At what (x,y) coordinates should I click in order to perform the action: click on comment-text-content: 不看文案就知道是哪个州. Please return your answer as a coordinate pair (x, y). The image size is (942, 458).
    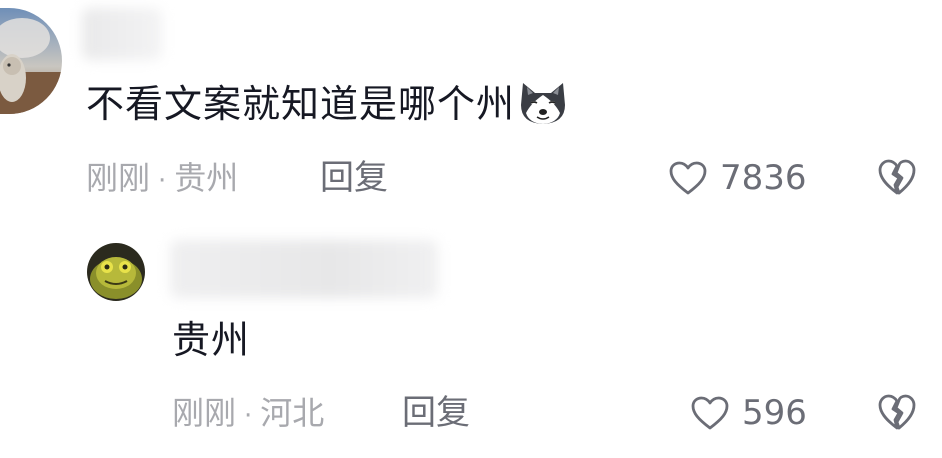
    Looking at the image, I should click on (301, 104).